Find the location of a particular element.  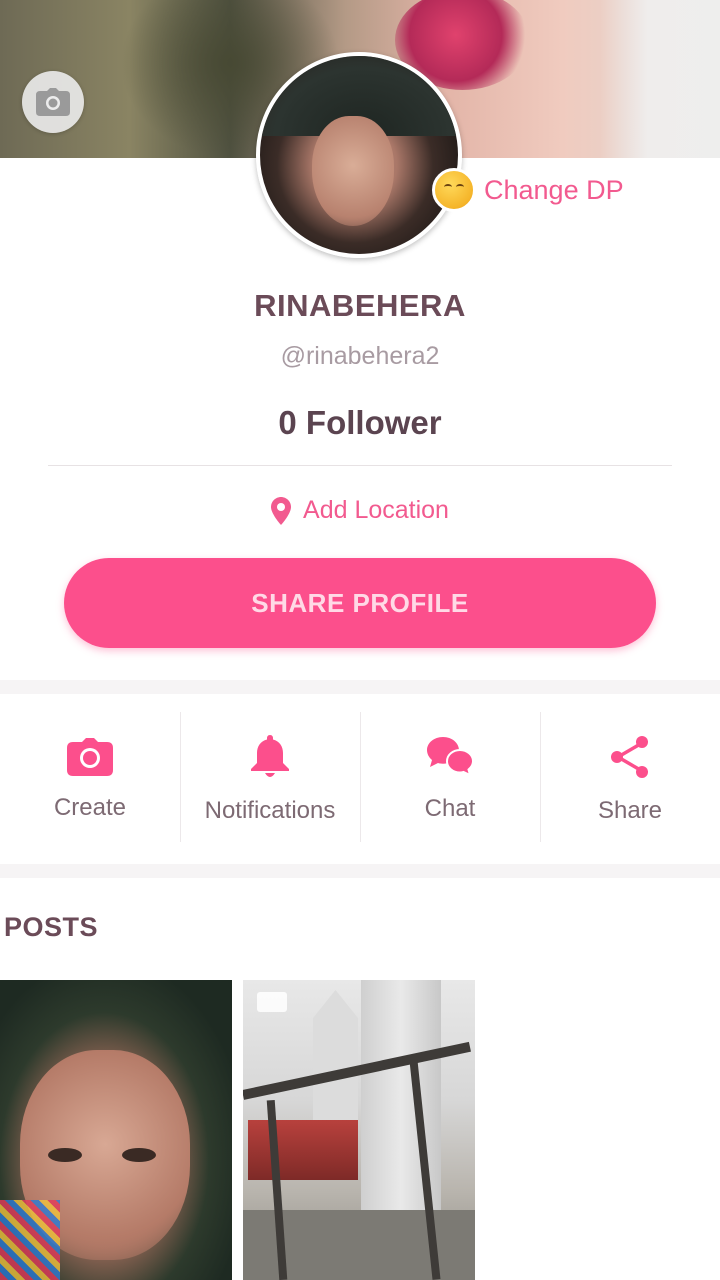

action-row: Create Notifications Chat Share is located at coordinates (360, 780).